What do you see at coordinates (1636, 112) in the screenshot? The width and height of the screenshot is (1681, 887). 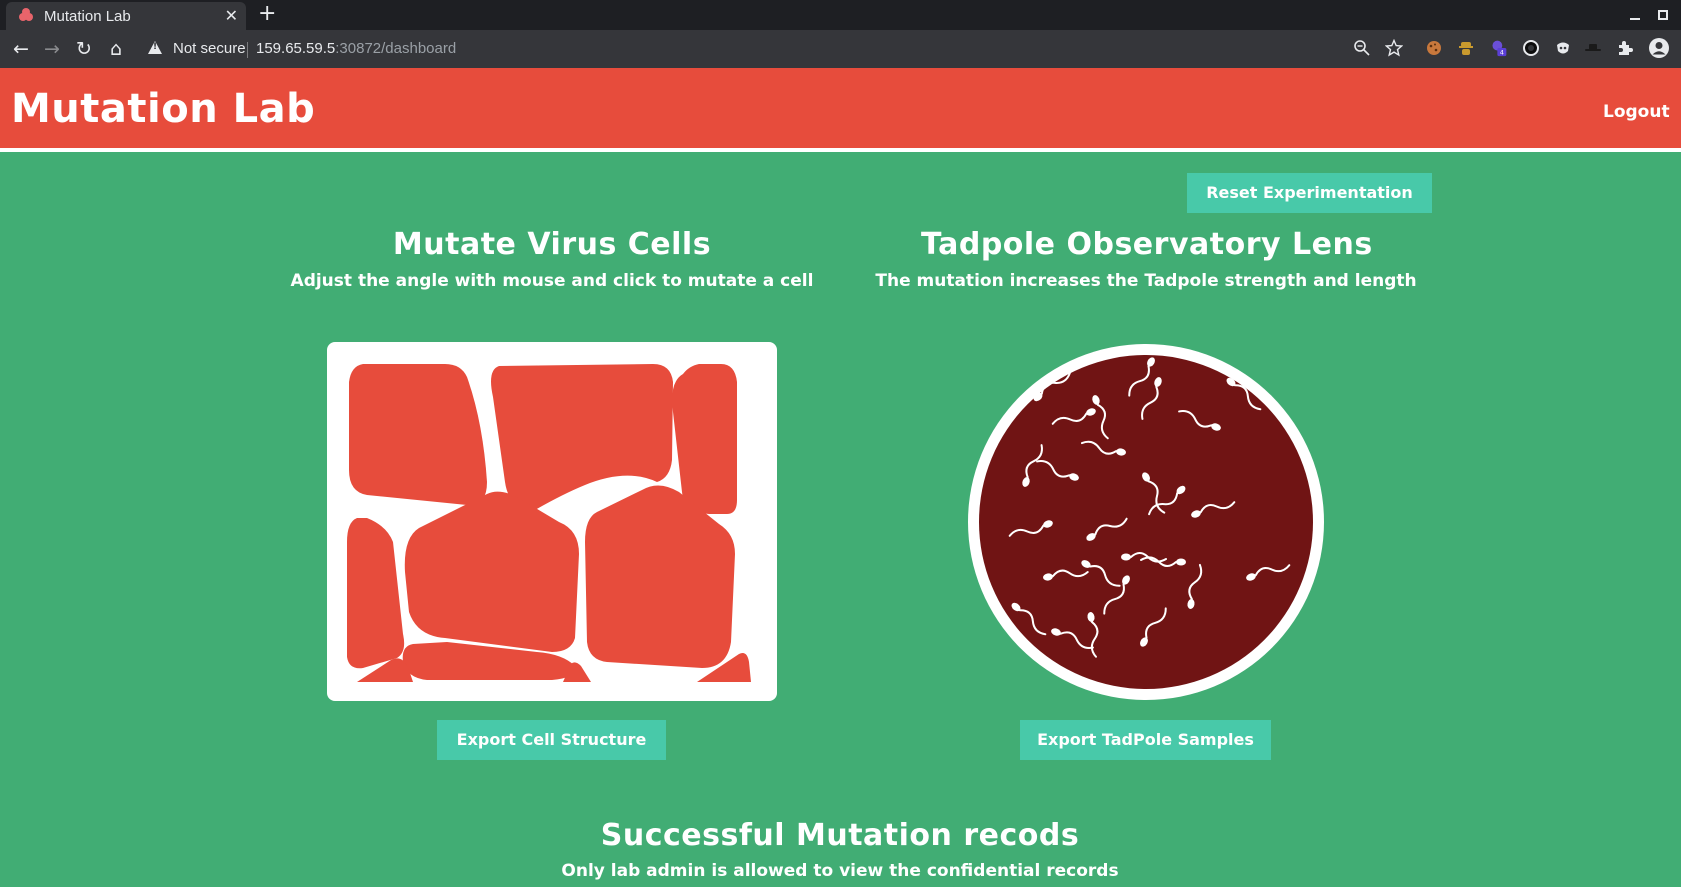 I see `logout-link: Logout` at bounding box center [1636, 112].